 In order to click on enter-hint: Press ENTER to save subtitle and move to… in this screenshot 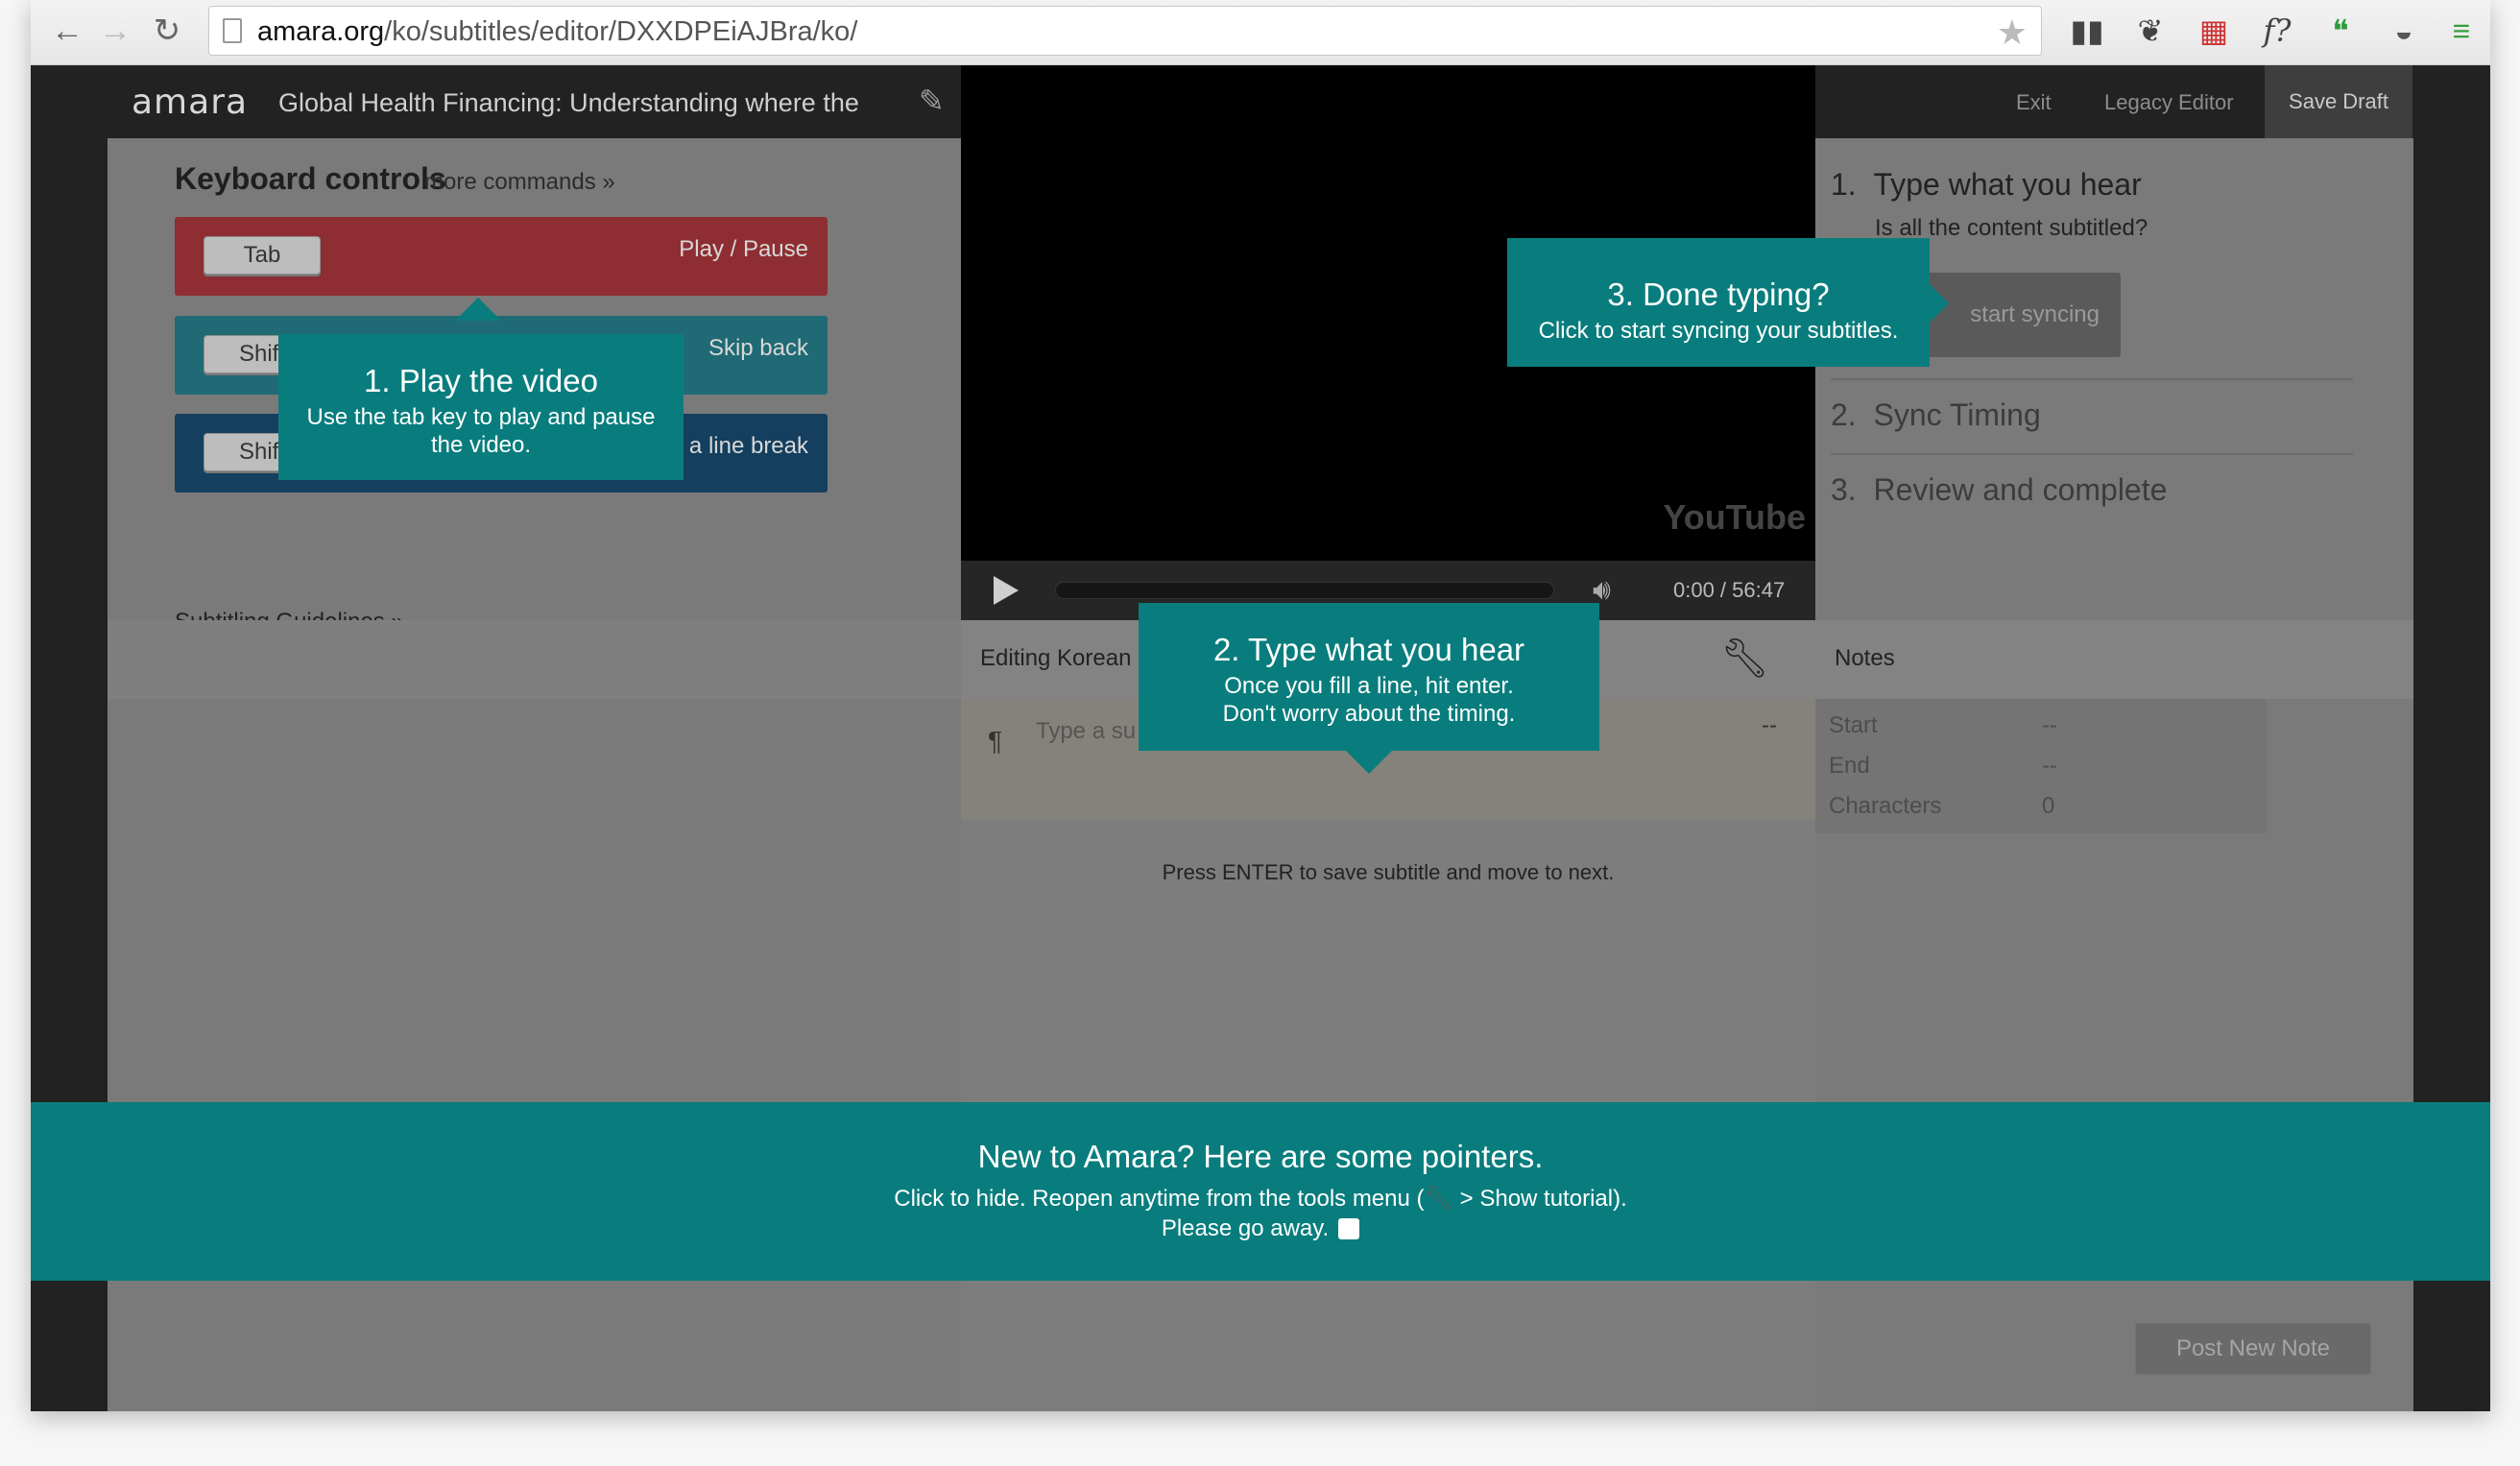, I will do `click(1388, 872)`.